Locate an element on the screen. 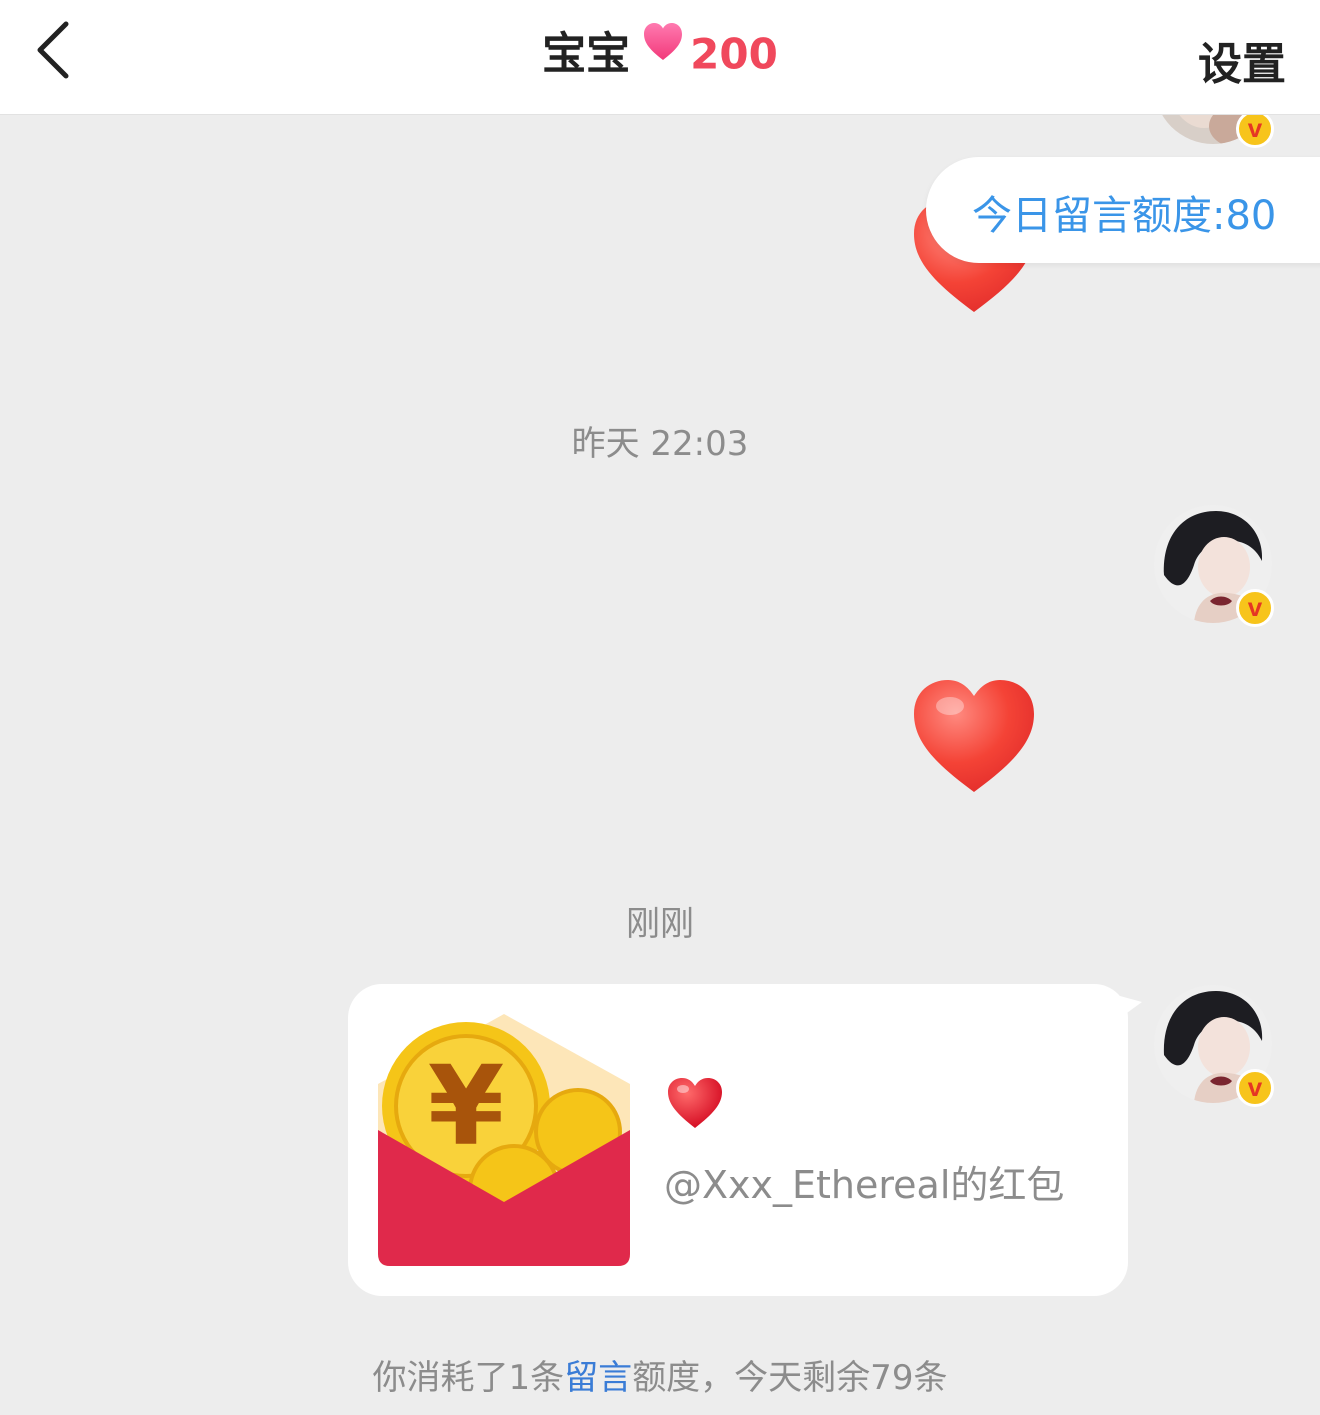 The height and width of the screenshot is (1415, 1320). heart-icon is located at coordinates (663, 54).